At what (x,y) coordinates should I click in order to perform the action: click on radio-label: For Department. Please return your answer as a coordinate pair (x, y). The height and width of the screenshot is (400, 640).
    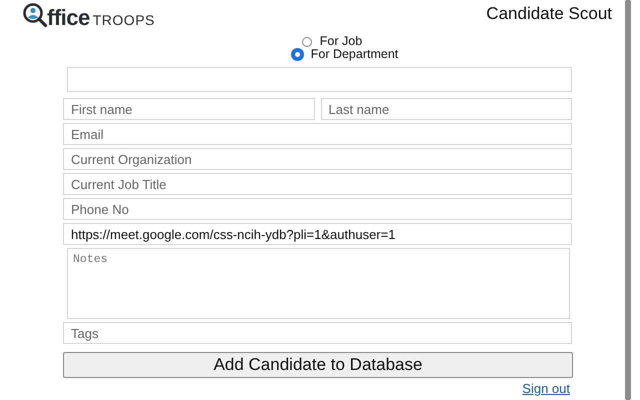
    Looking at the image, I should click on (354, 54).